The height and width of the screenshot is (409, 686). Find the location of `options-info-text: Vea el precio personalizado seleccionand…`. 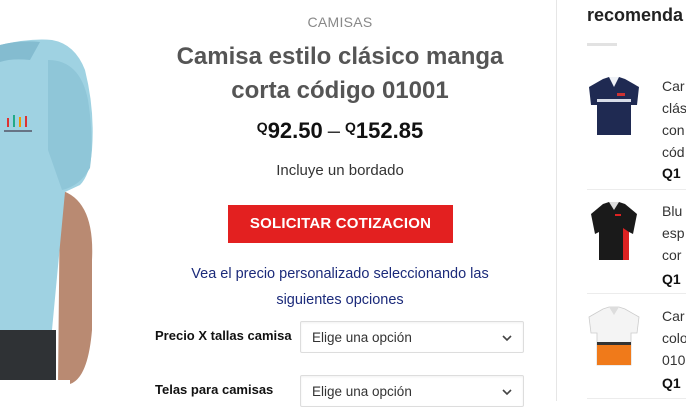

options-info-text: Vea el precio personalizado seleccionand… is located at coordinates (340, 287).